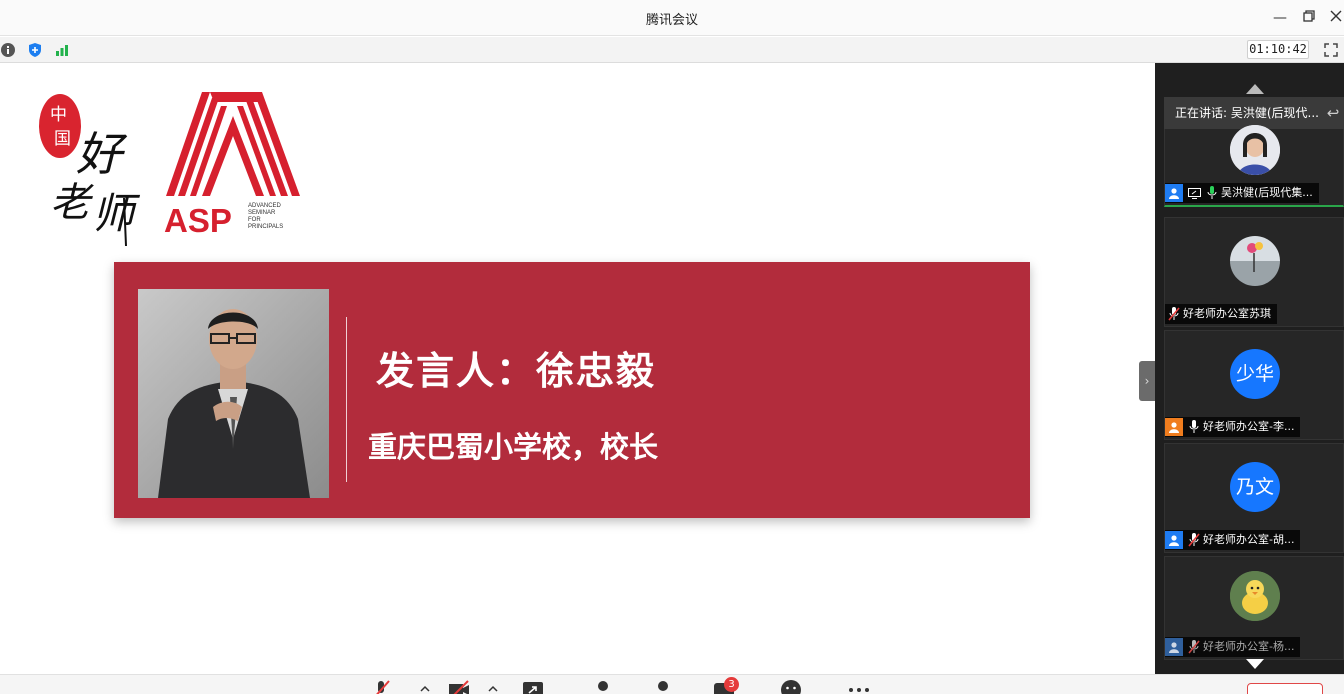 This screenshot has width=1344, height=694. Describe the element at coordinates (1255, 374) in the screenshot. I see `avatar: 少华` at that location.